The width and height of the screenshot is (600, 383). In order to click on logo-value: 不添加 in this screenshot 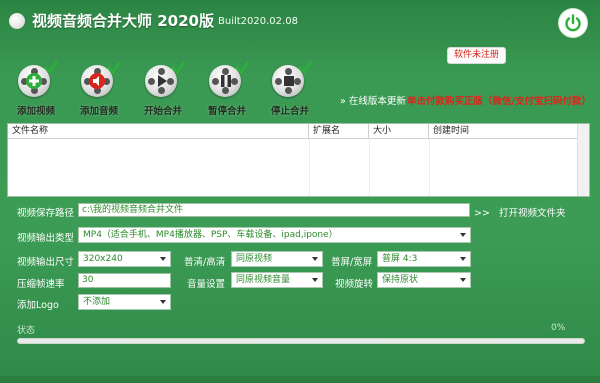, I will do `click(97, 302)`.